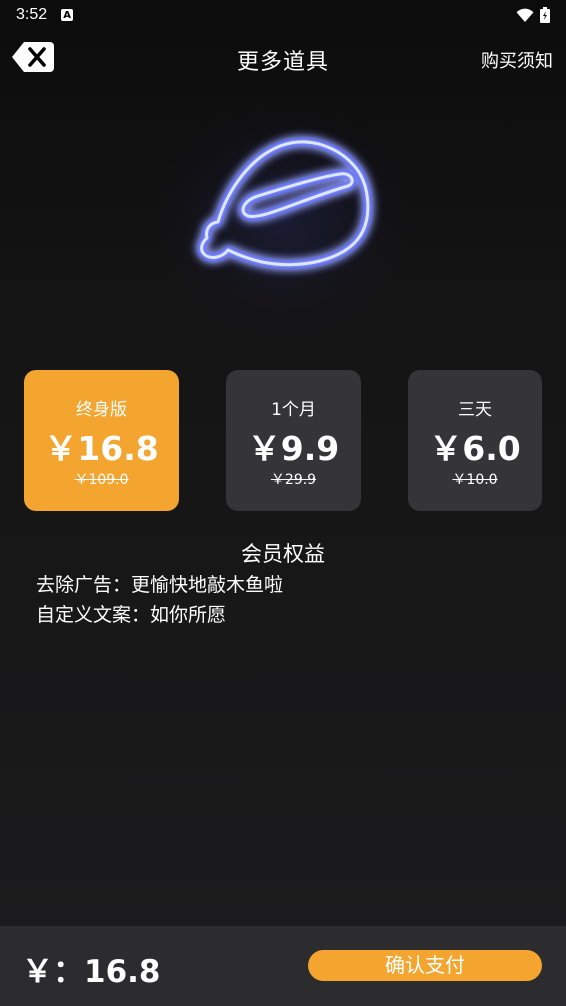 The height and width of the screenshot is (1006, 566). What do you see at coordinates (131, 615) in the screenshot?
I see `benefit-item: 自定义文案：如你所愿` at bounding box center [131, 615].